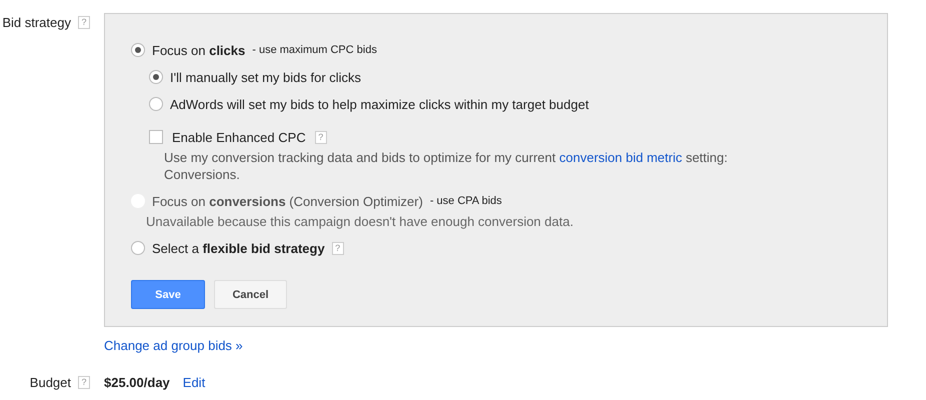 The height and width of the screenshot is (400, 926). Describe the element at coordinates (360, 221) in the screenshot. I see `option-description: Unavailable because this campaign doesn't have enough conversion data.` at that location.